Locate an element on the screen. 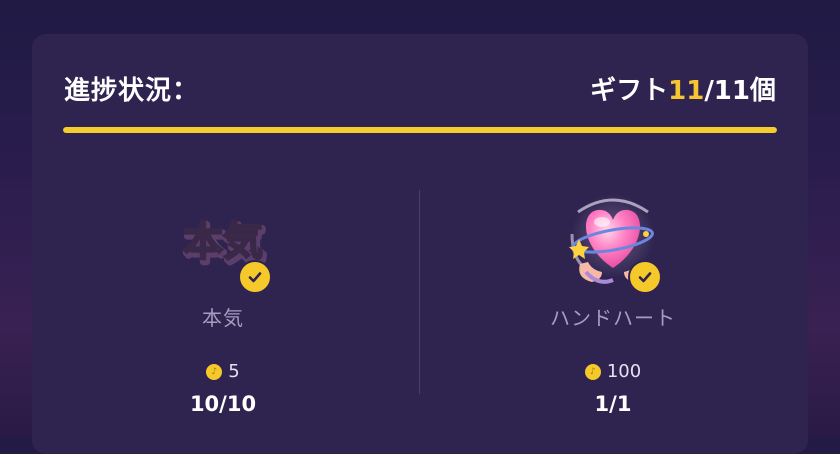 Image resolution: width=840 pixels, height=454 pixels. progress-title: 進捗状況： is located at coordinates (132, 90).